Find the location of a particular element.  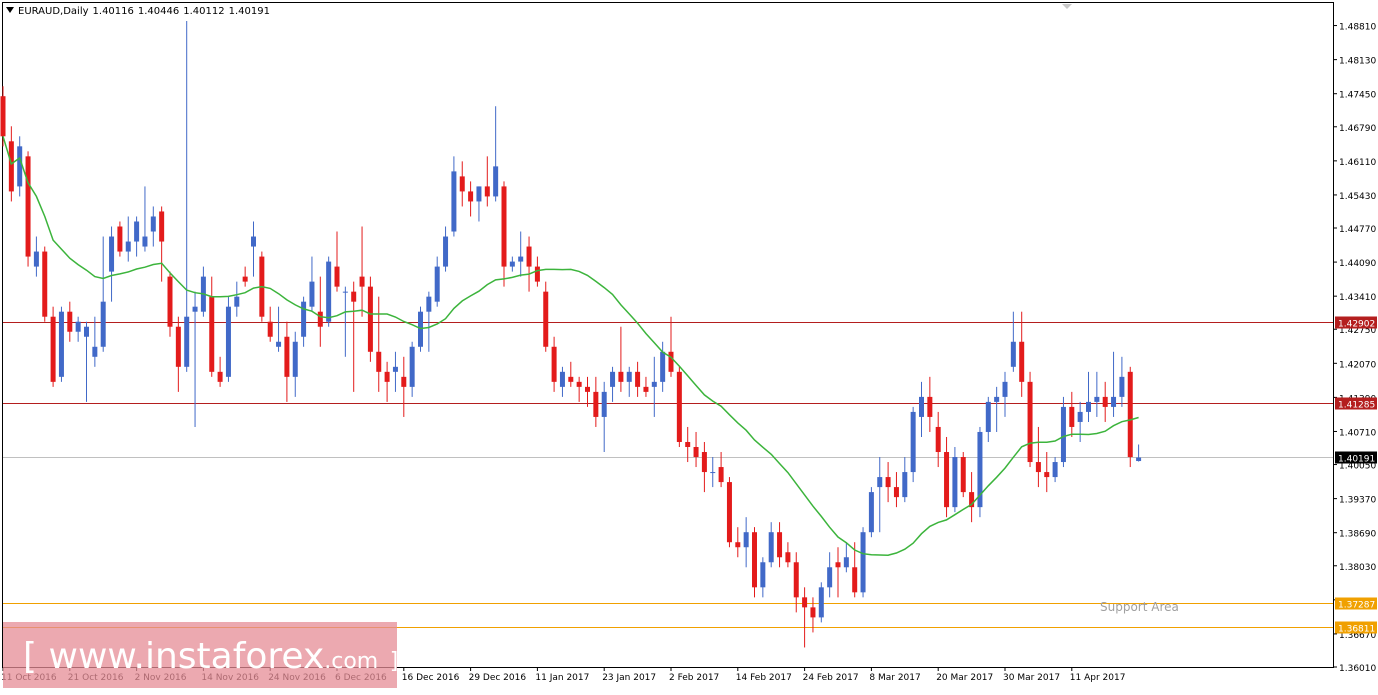

y-tick-label-19: 1.36010 is located at coordinates (1357, 669).